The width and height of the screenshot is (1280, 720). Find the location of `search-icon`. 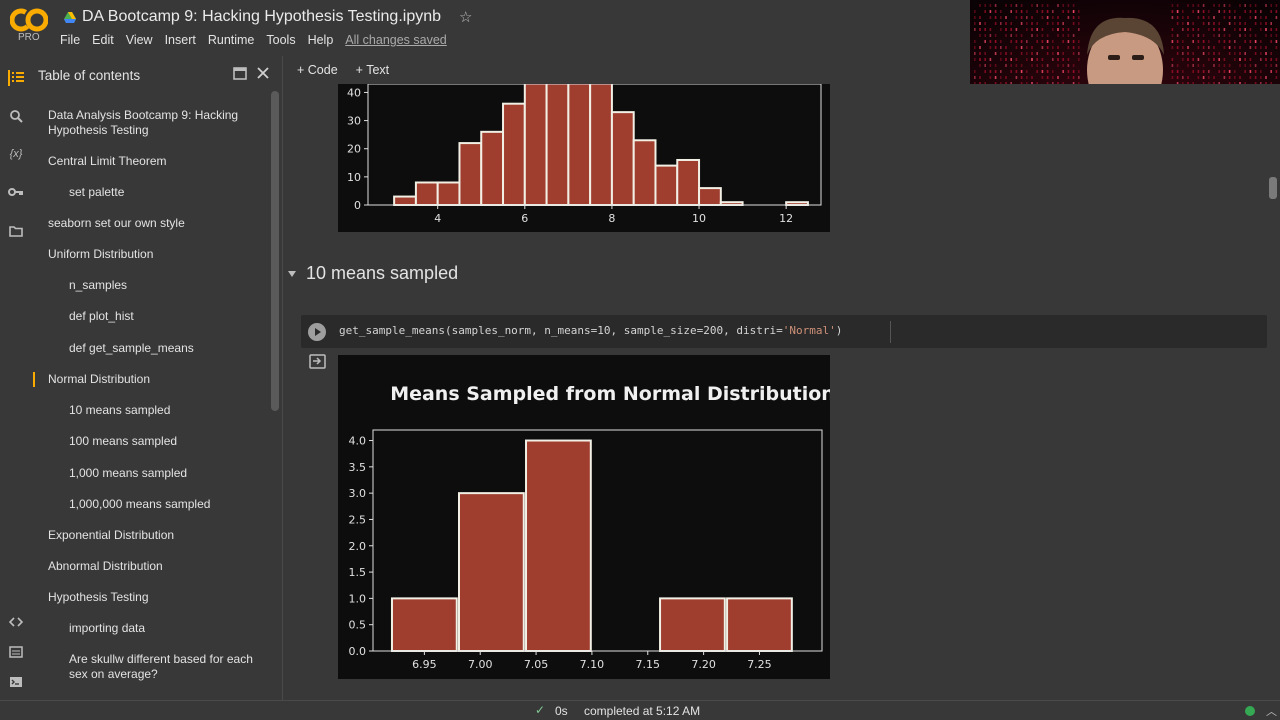

search-icon is located at coordinates (16, 117).